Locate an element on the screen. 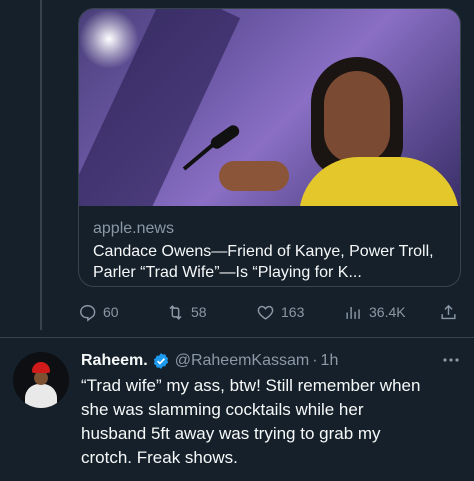 The height and width of the screenshot is (481, 474). author-name: Raheem. is located at coordinates (114, 361).